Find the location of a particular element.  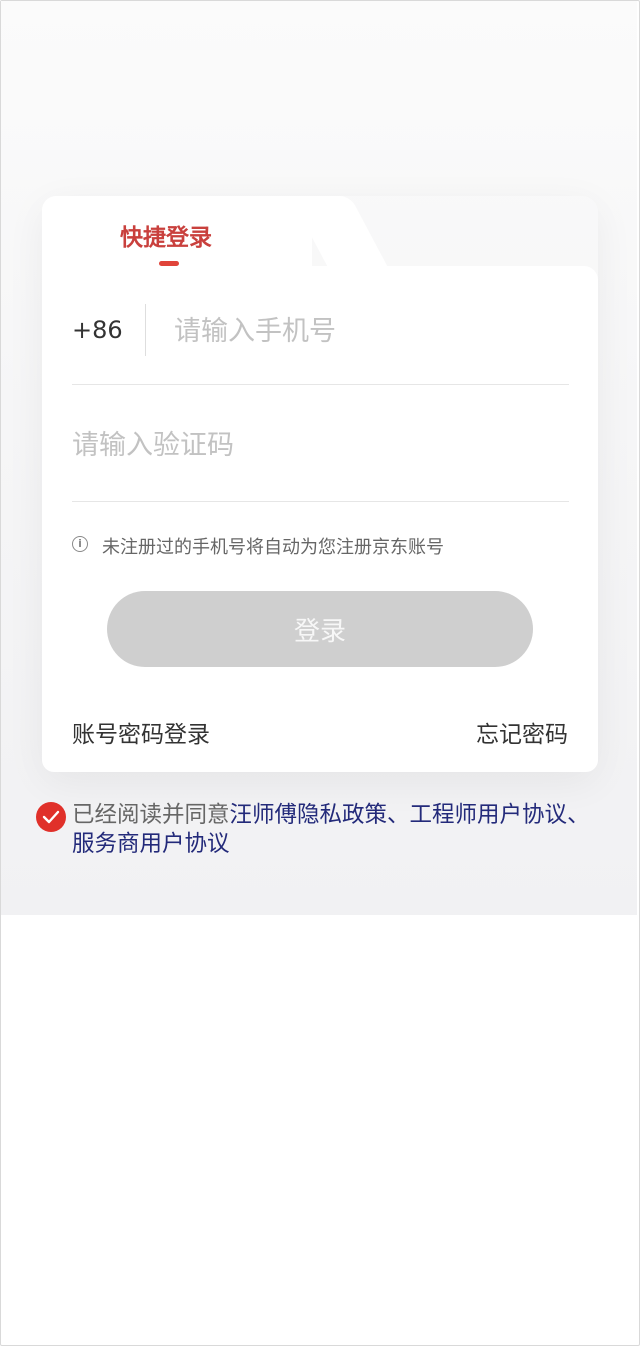

agreement-checkbox is located at coordinates (51, 817).